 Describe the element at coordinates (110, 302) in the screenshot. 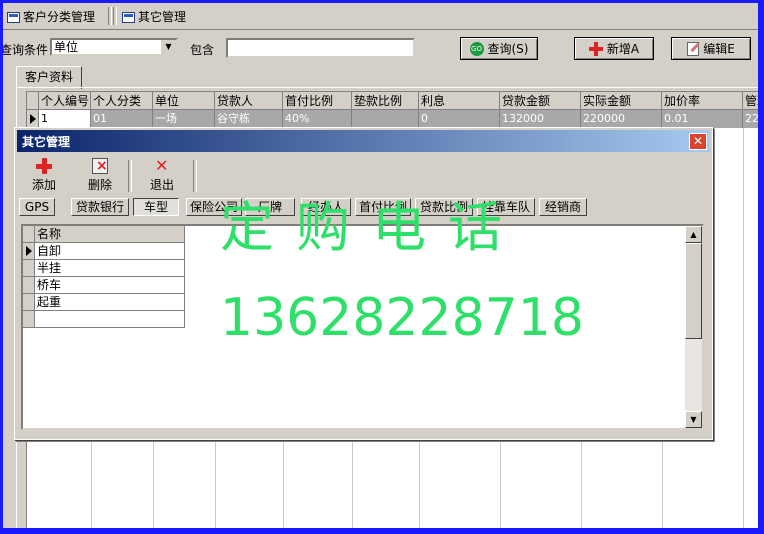

I see `list-item-name: 起重` at that location.